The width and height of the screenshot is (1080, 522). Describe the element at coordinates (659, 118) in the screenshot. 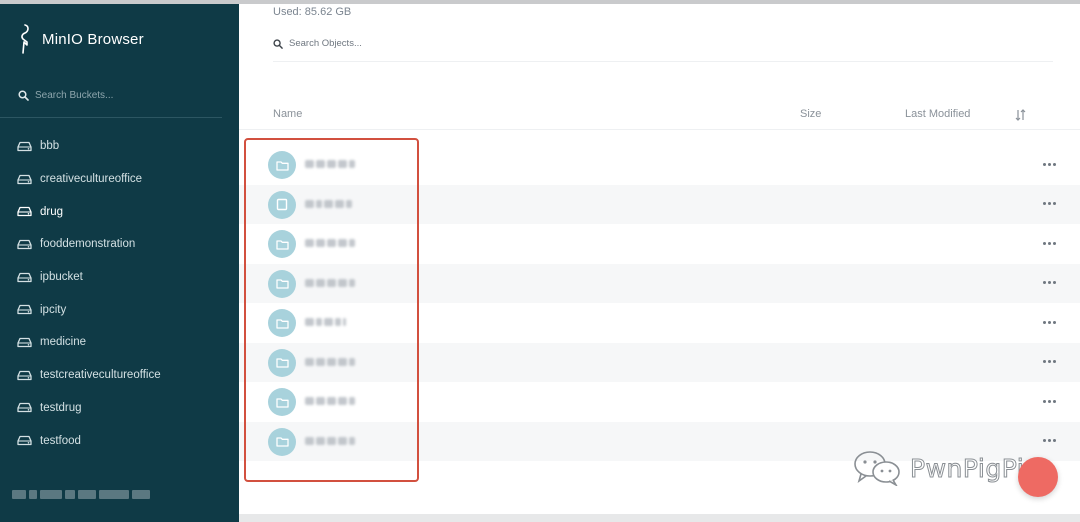

I see `table-header: Name Size Last Modified` at that location.